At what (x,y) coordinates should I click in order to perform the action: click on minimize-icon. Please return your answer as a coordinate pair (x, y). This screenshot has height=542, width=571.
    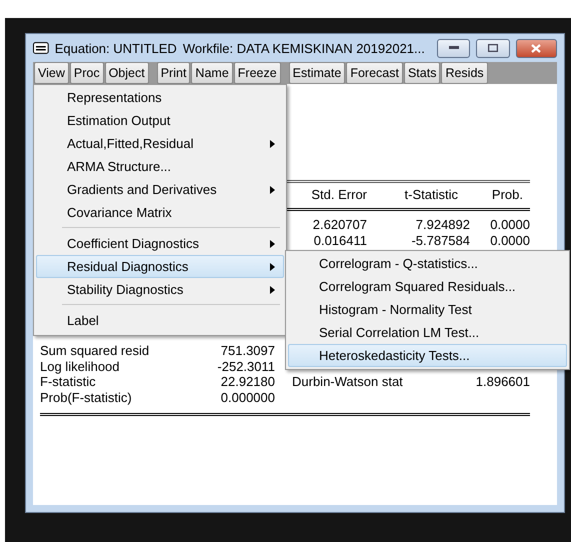
    Looking at the image, I should click on (453, 48).